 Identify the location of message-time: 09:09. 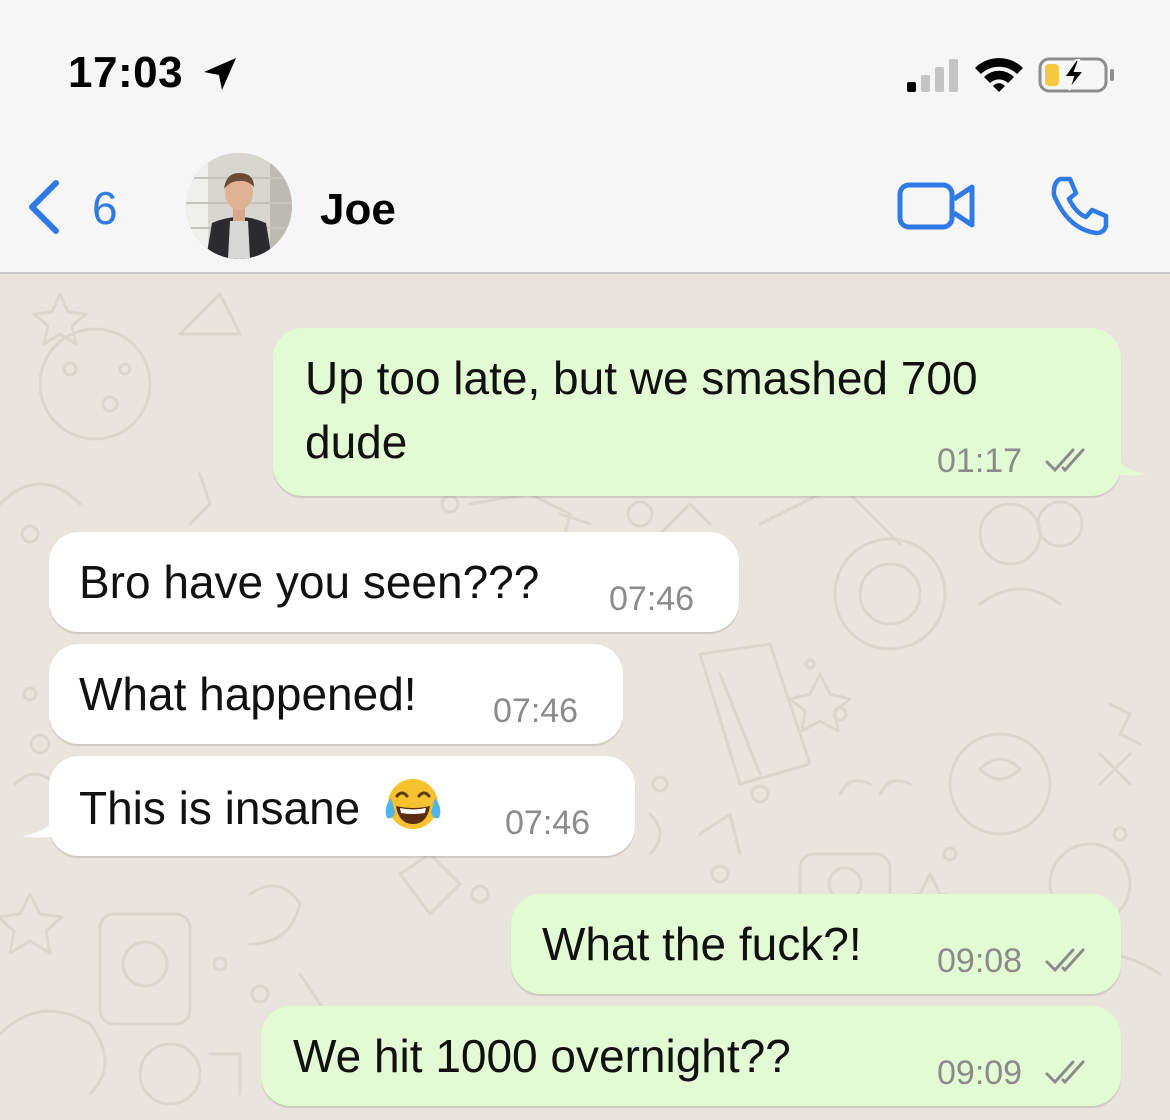
(980, 1073).